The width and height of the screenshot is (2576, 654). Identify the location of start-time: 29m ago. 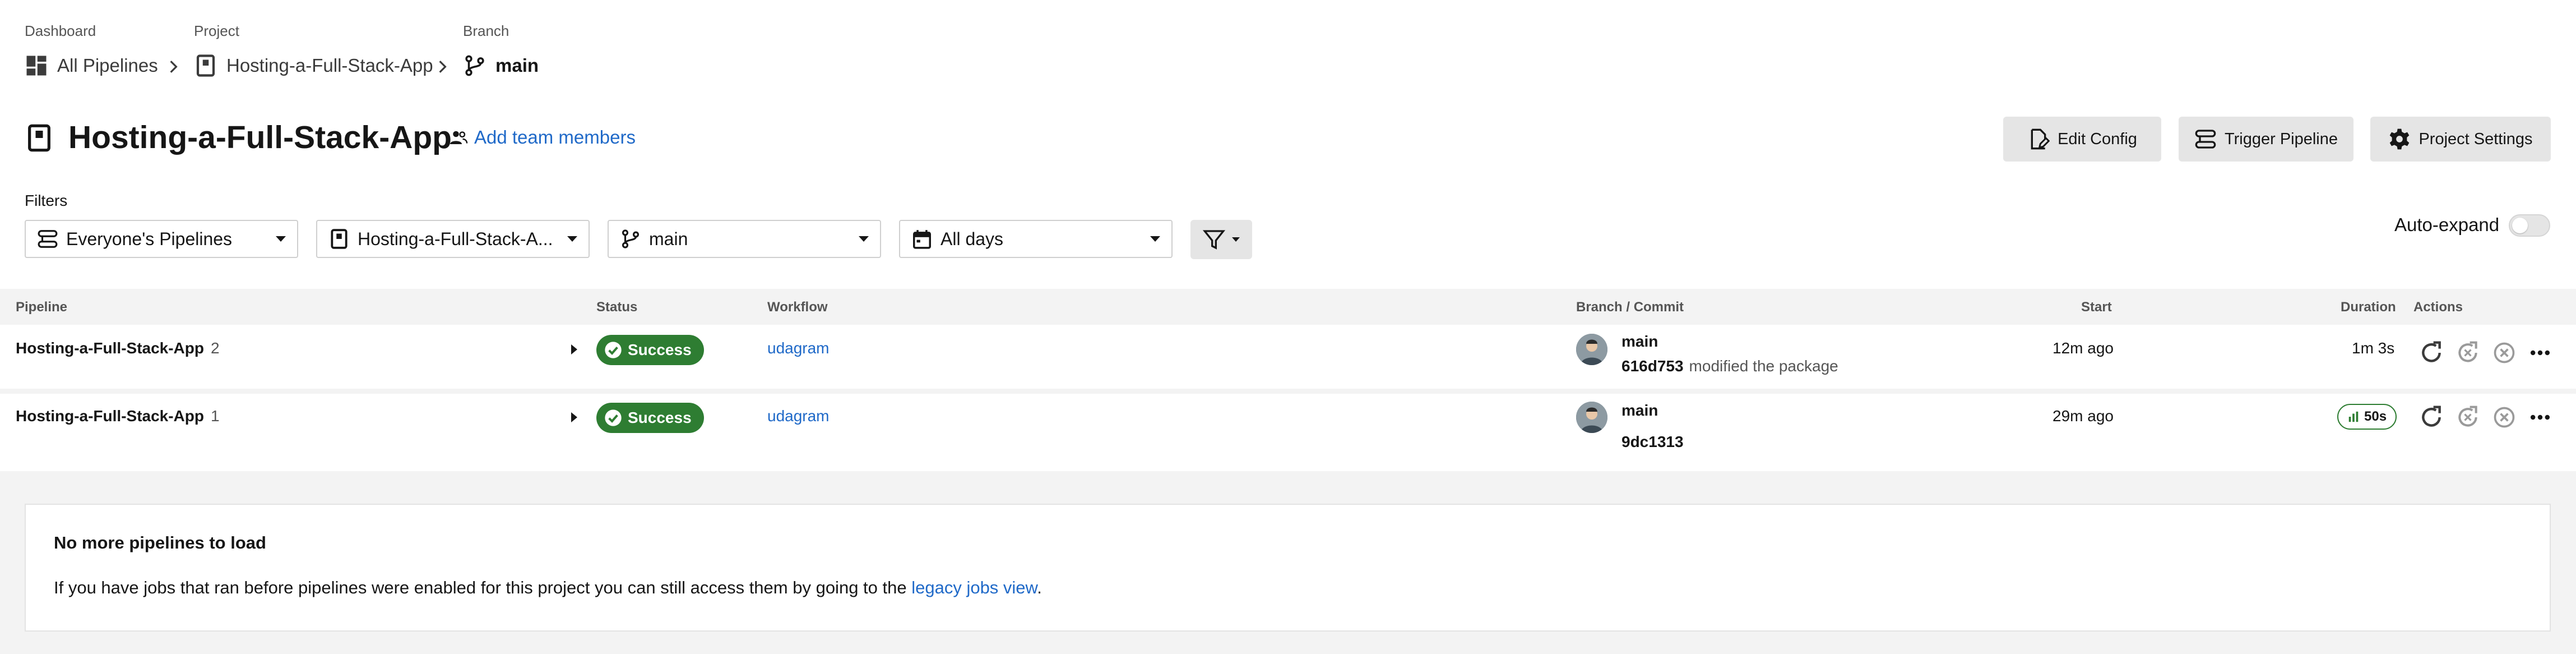
(2083, 416).